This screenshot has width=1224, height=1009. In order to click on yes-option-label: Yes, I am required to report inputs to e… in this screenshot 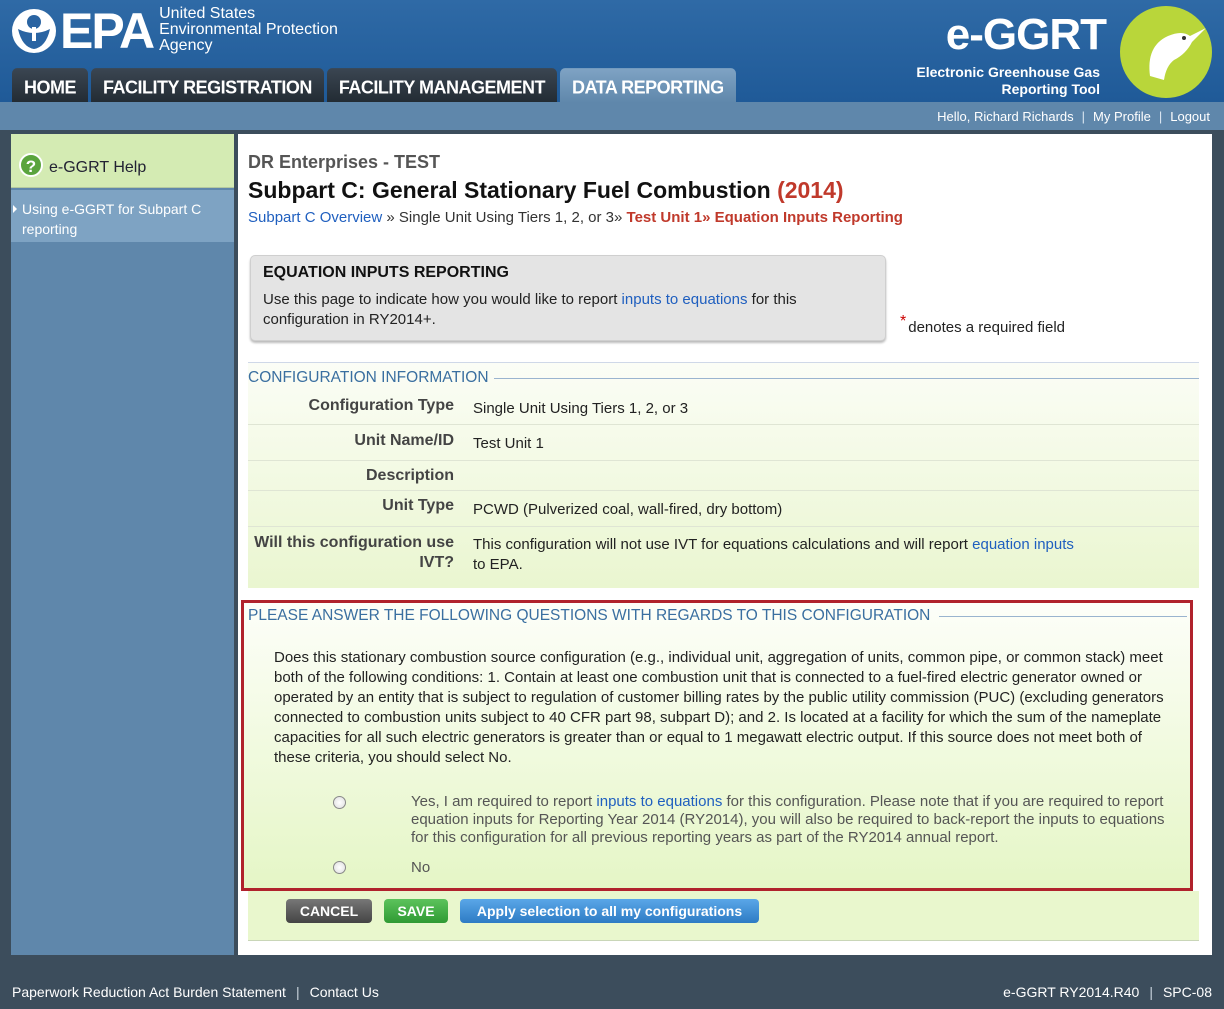, I will do `click(796, 820)`.